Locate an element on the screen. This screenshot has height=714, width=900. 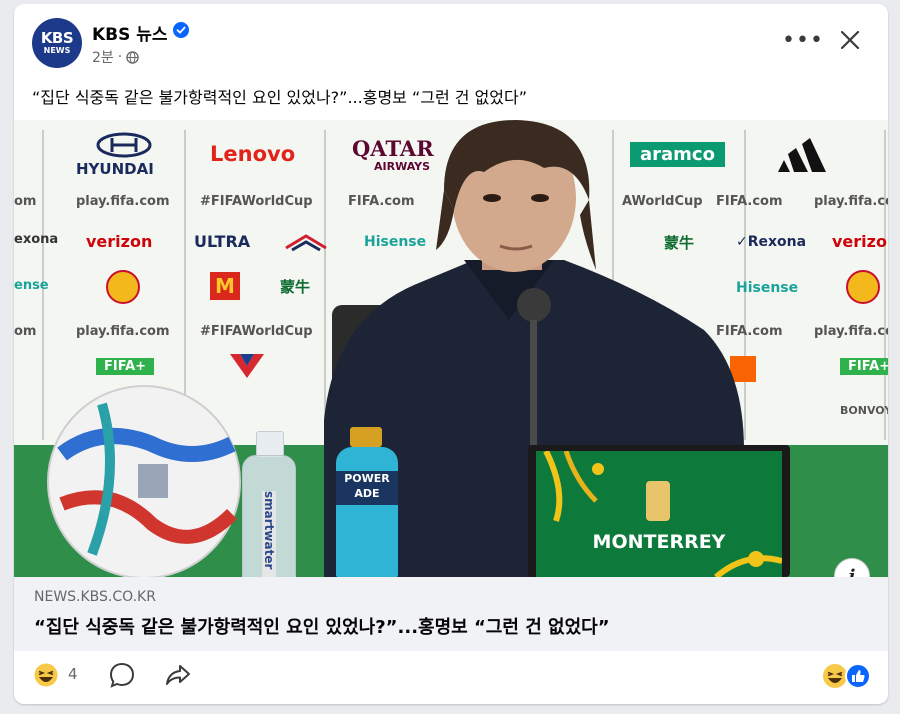
reaction-count: 4 is located at coordinates (73, 674).